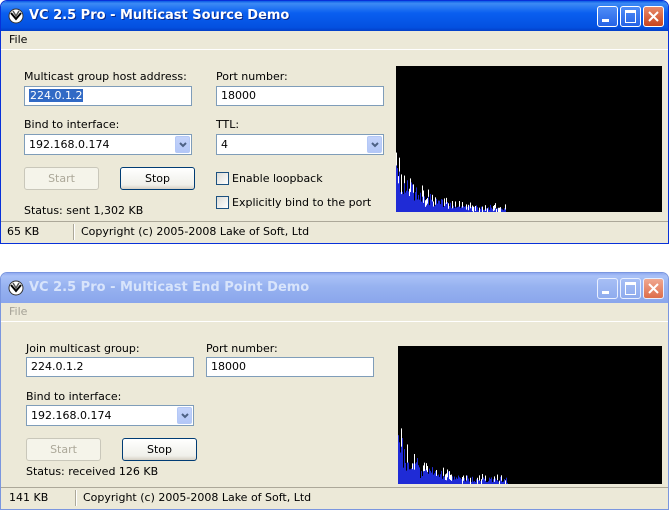 This screenshot has width=670, height=510. Describe the element at coordinates (228, 124) in the screenshot. I see `ttl-label: TTL:` at that location.